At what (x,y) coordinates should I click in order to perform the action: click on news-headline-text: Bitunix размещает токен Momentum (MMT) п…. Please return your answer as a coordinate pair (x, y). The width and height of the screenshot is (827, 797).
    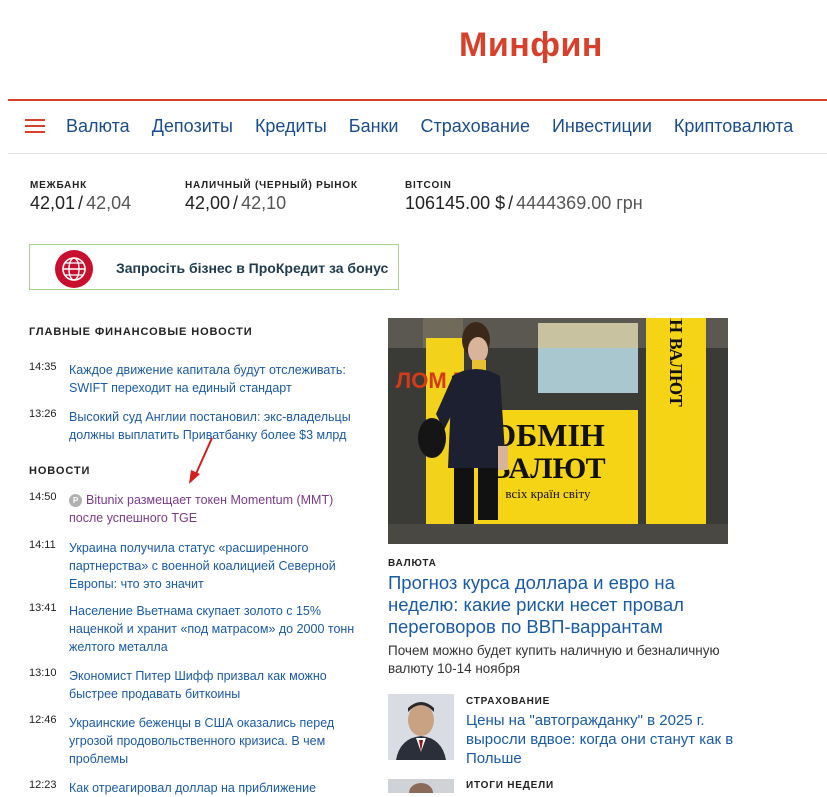
    Looking at the image, I should click on (201, 509).